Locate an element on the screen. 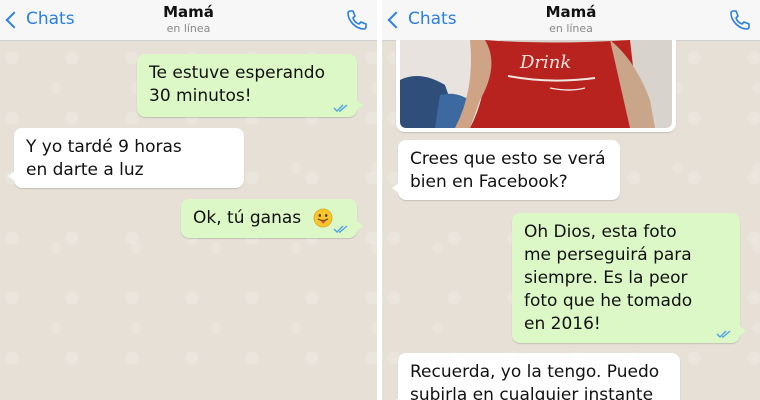 This screenshot has height=400, width=760. message-text-line: en 2016! is located at coordinates (562, 324).